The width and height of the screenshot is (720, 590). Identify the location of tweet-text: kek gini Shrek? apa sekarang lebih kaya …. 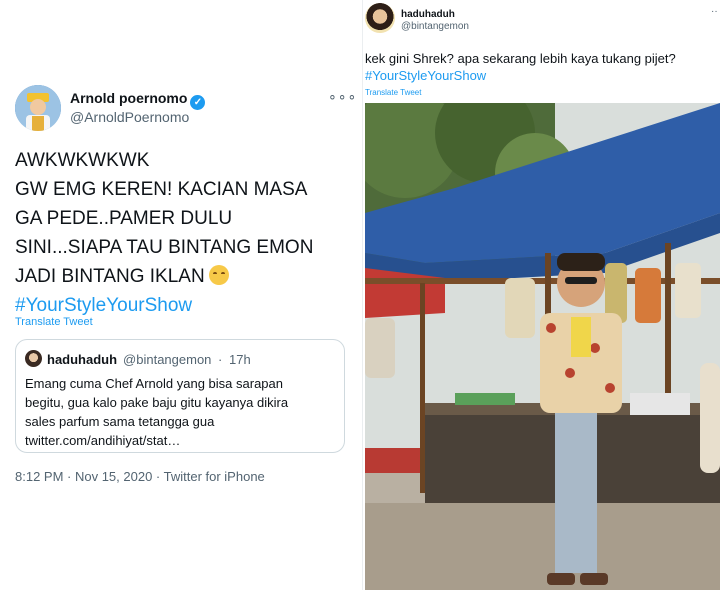
(520, 58).